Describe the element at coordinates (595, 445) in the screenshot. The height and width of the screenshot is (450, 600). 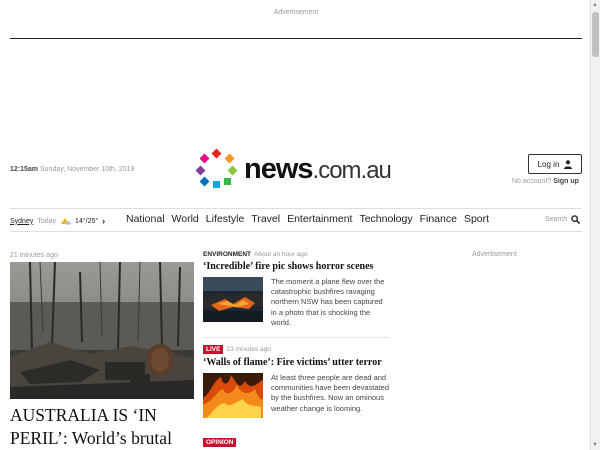
I see `scroll-down-icon: ▼` at that location.